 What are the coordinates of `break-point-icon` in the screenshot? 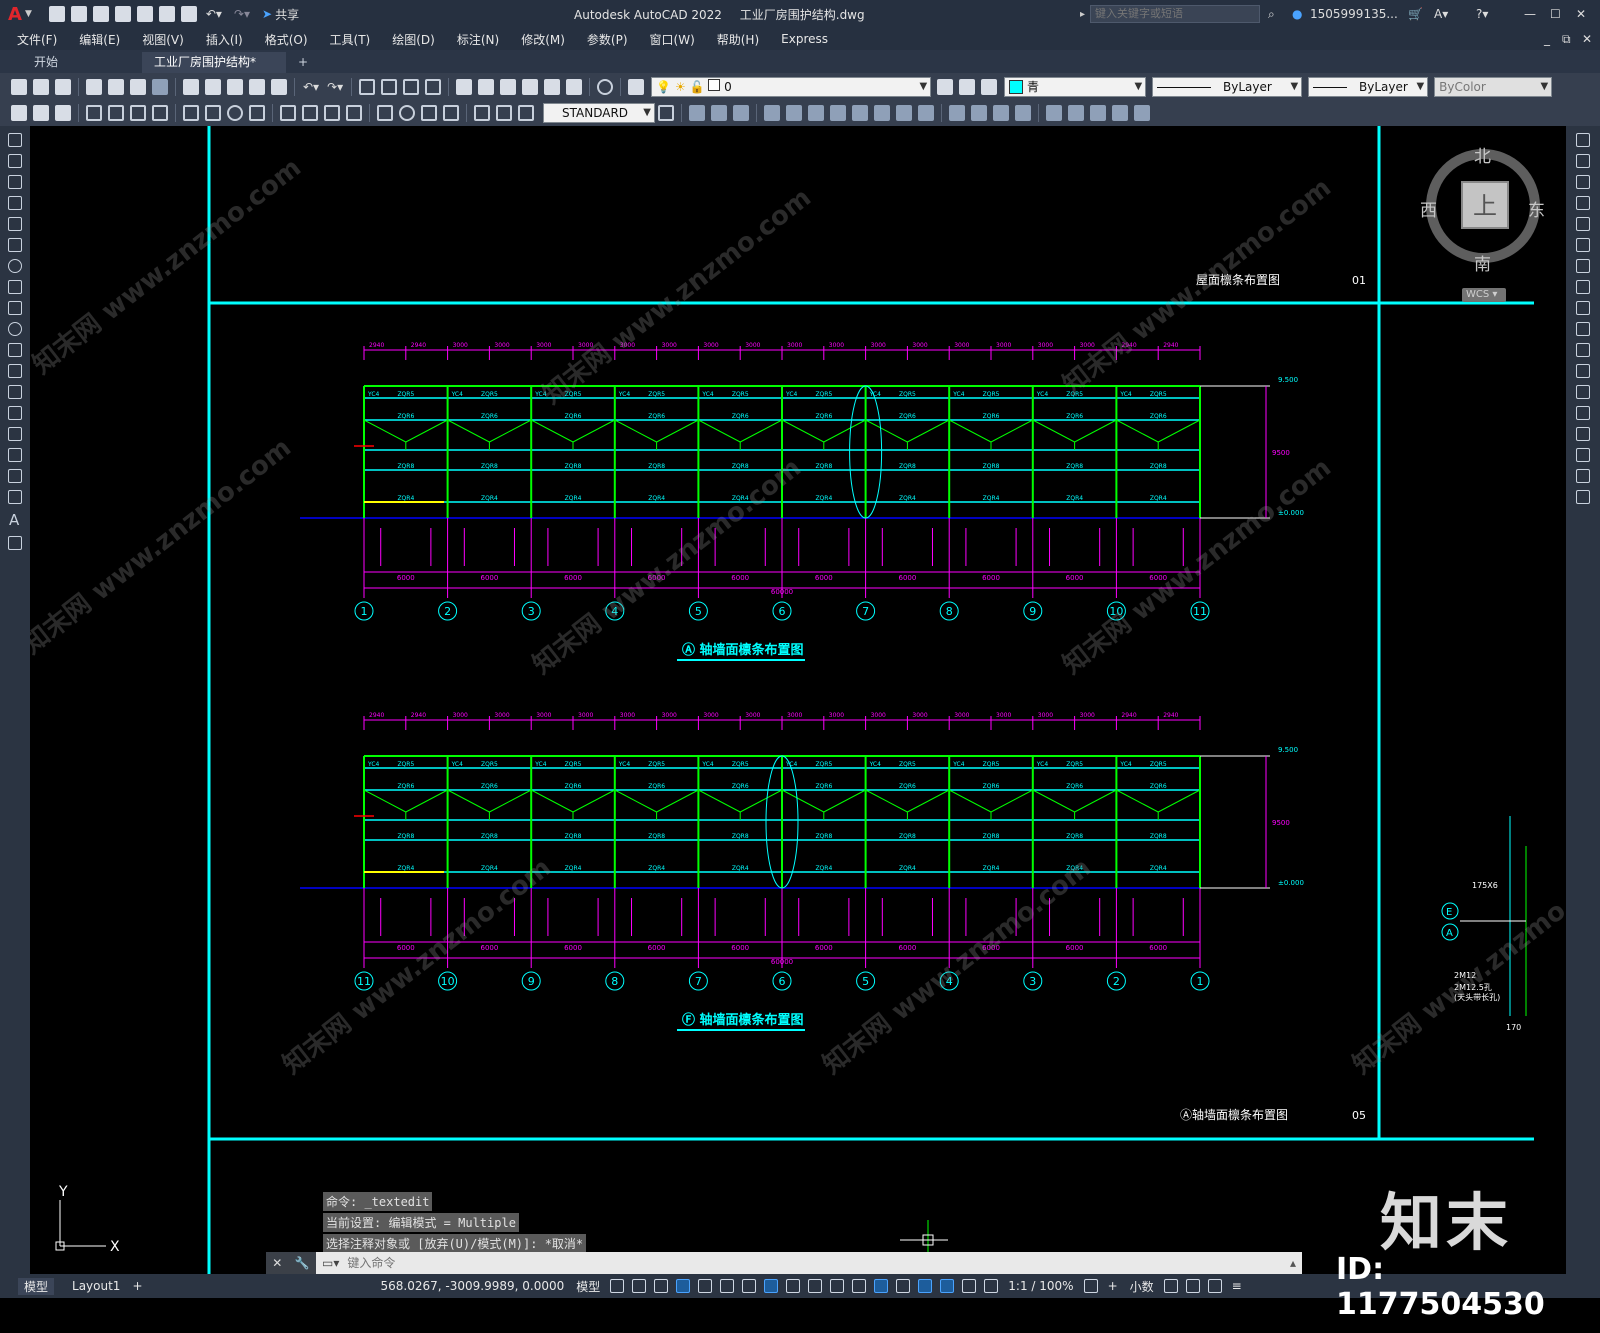 It's located at (1583, 371).